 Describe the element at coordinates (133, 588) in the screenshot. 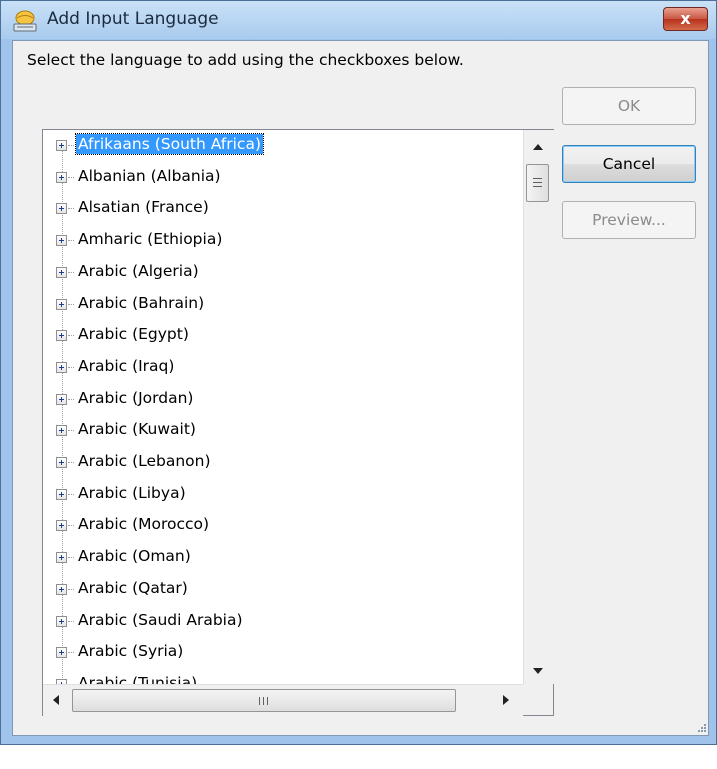

I see `tree-item-label: Arabic (Qatar)` at that location.